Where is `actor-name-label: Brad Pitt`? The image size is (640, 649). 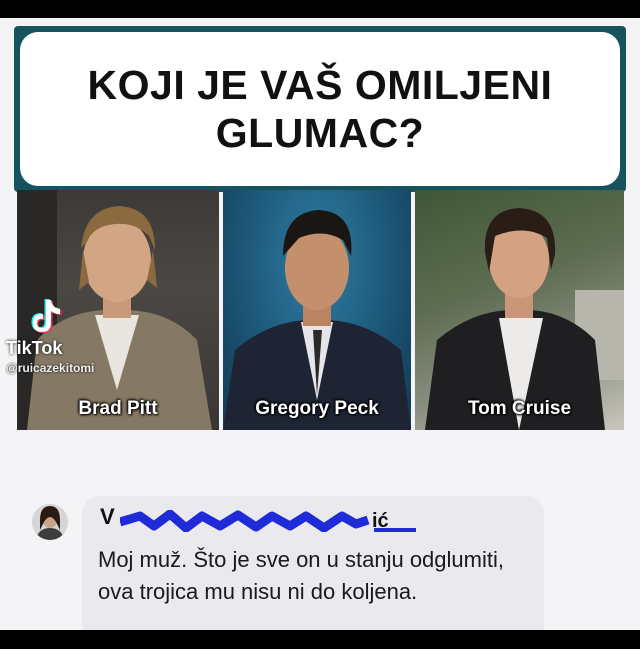
actor-name-label: Brad Pitt is located at coordinates (118, 408).